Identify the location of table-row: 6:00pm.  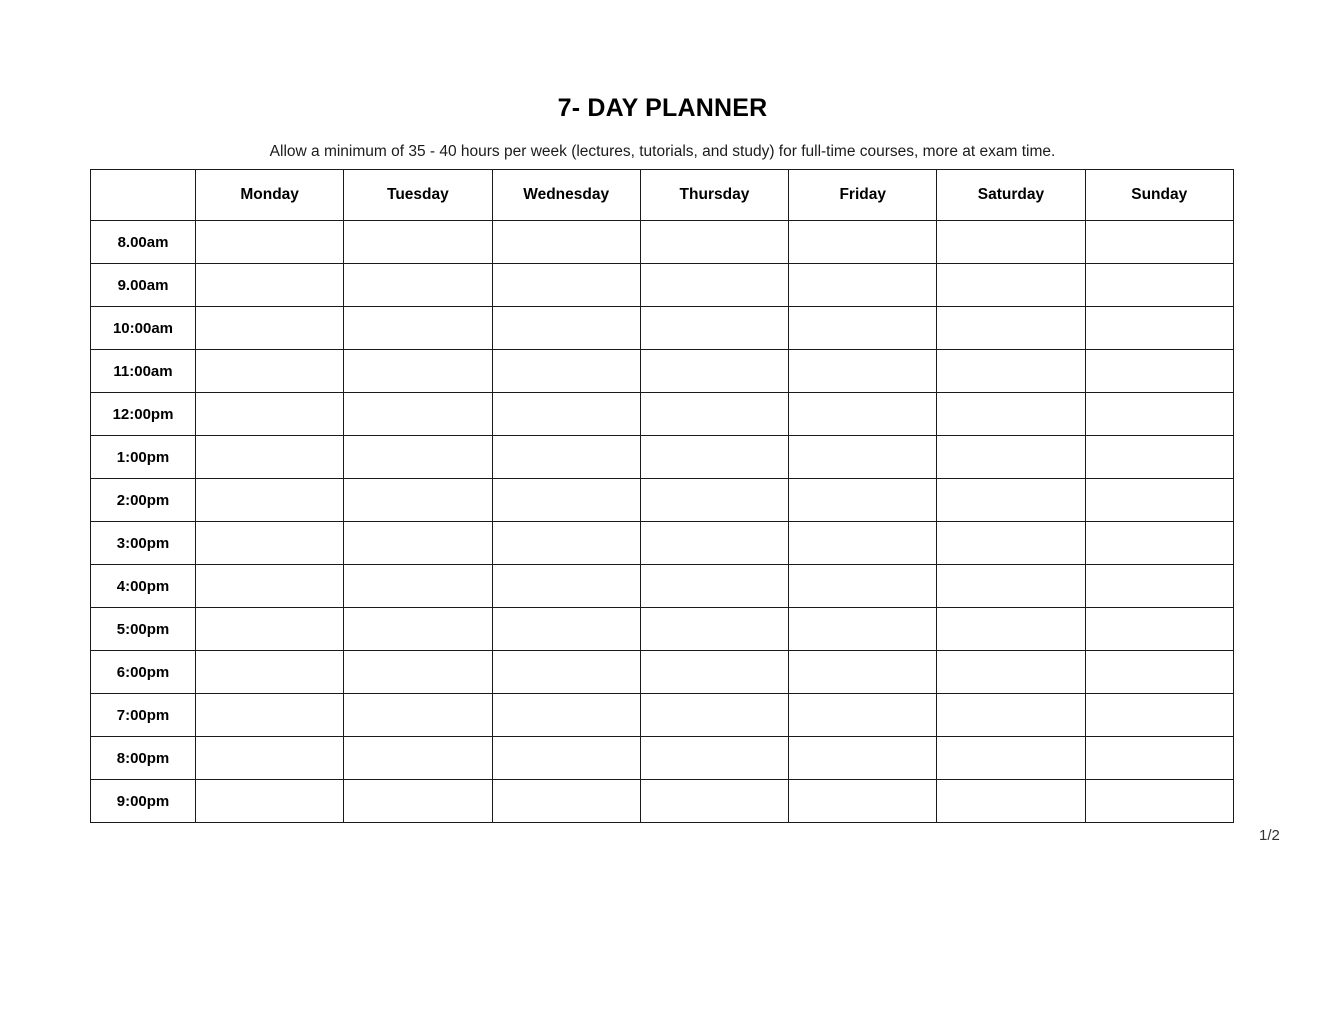
(662, 672).